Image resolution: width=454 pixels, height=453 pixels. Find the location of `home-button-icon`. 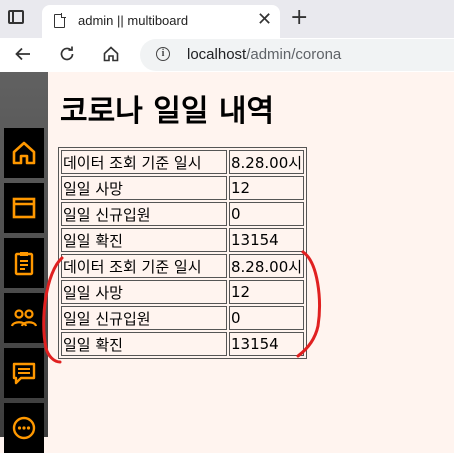

home-button-icon is located at coordinates (111, 54).